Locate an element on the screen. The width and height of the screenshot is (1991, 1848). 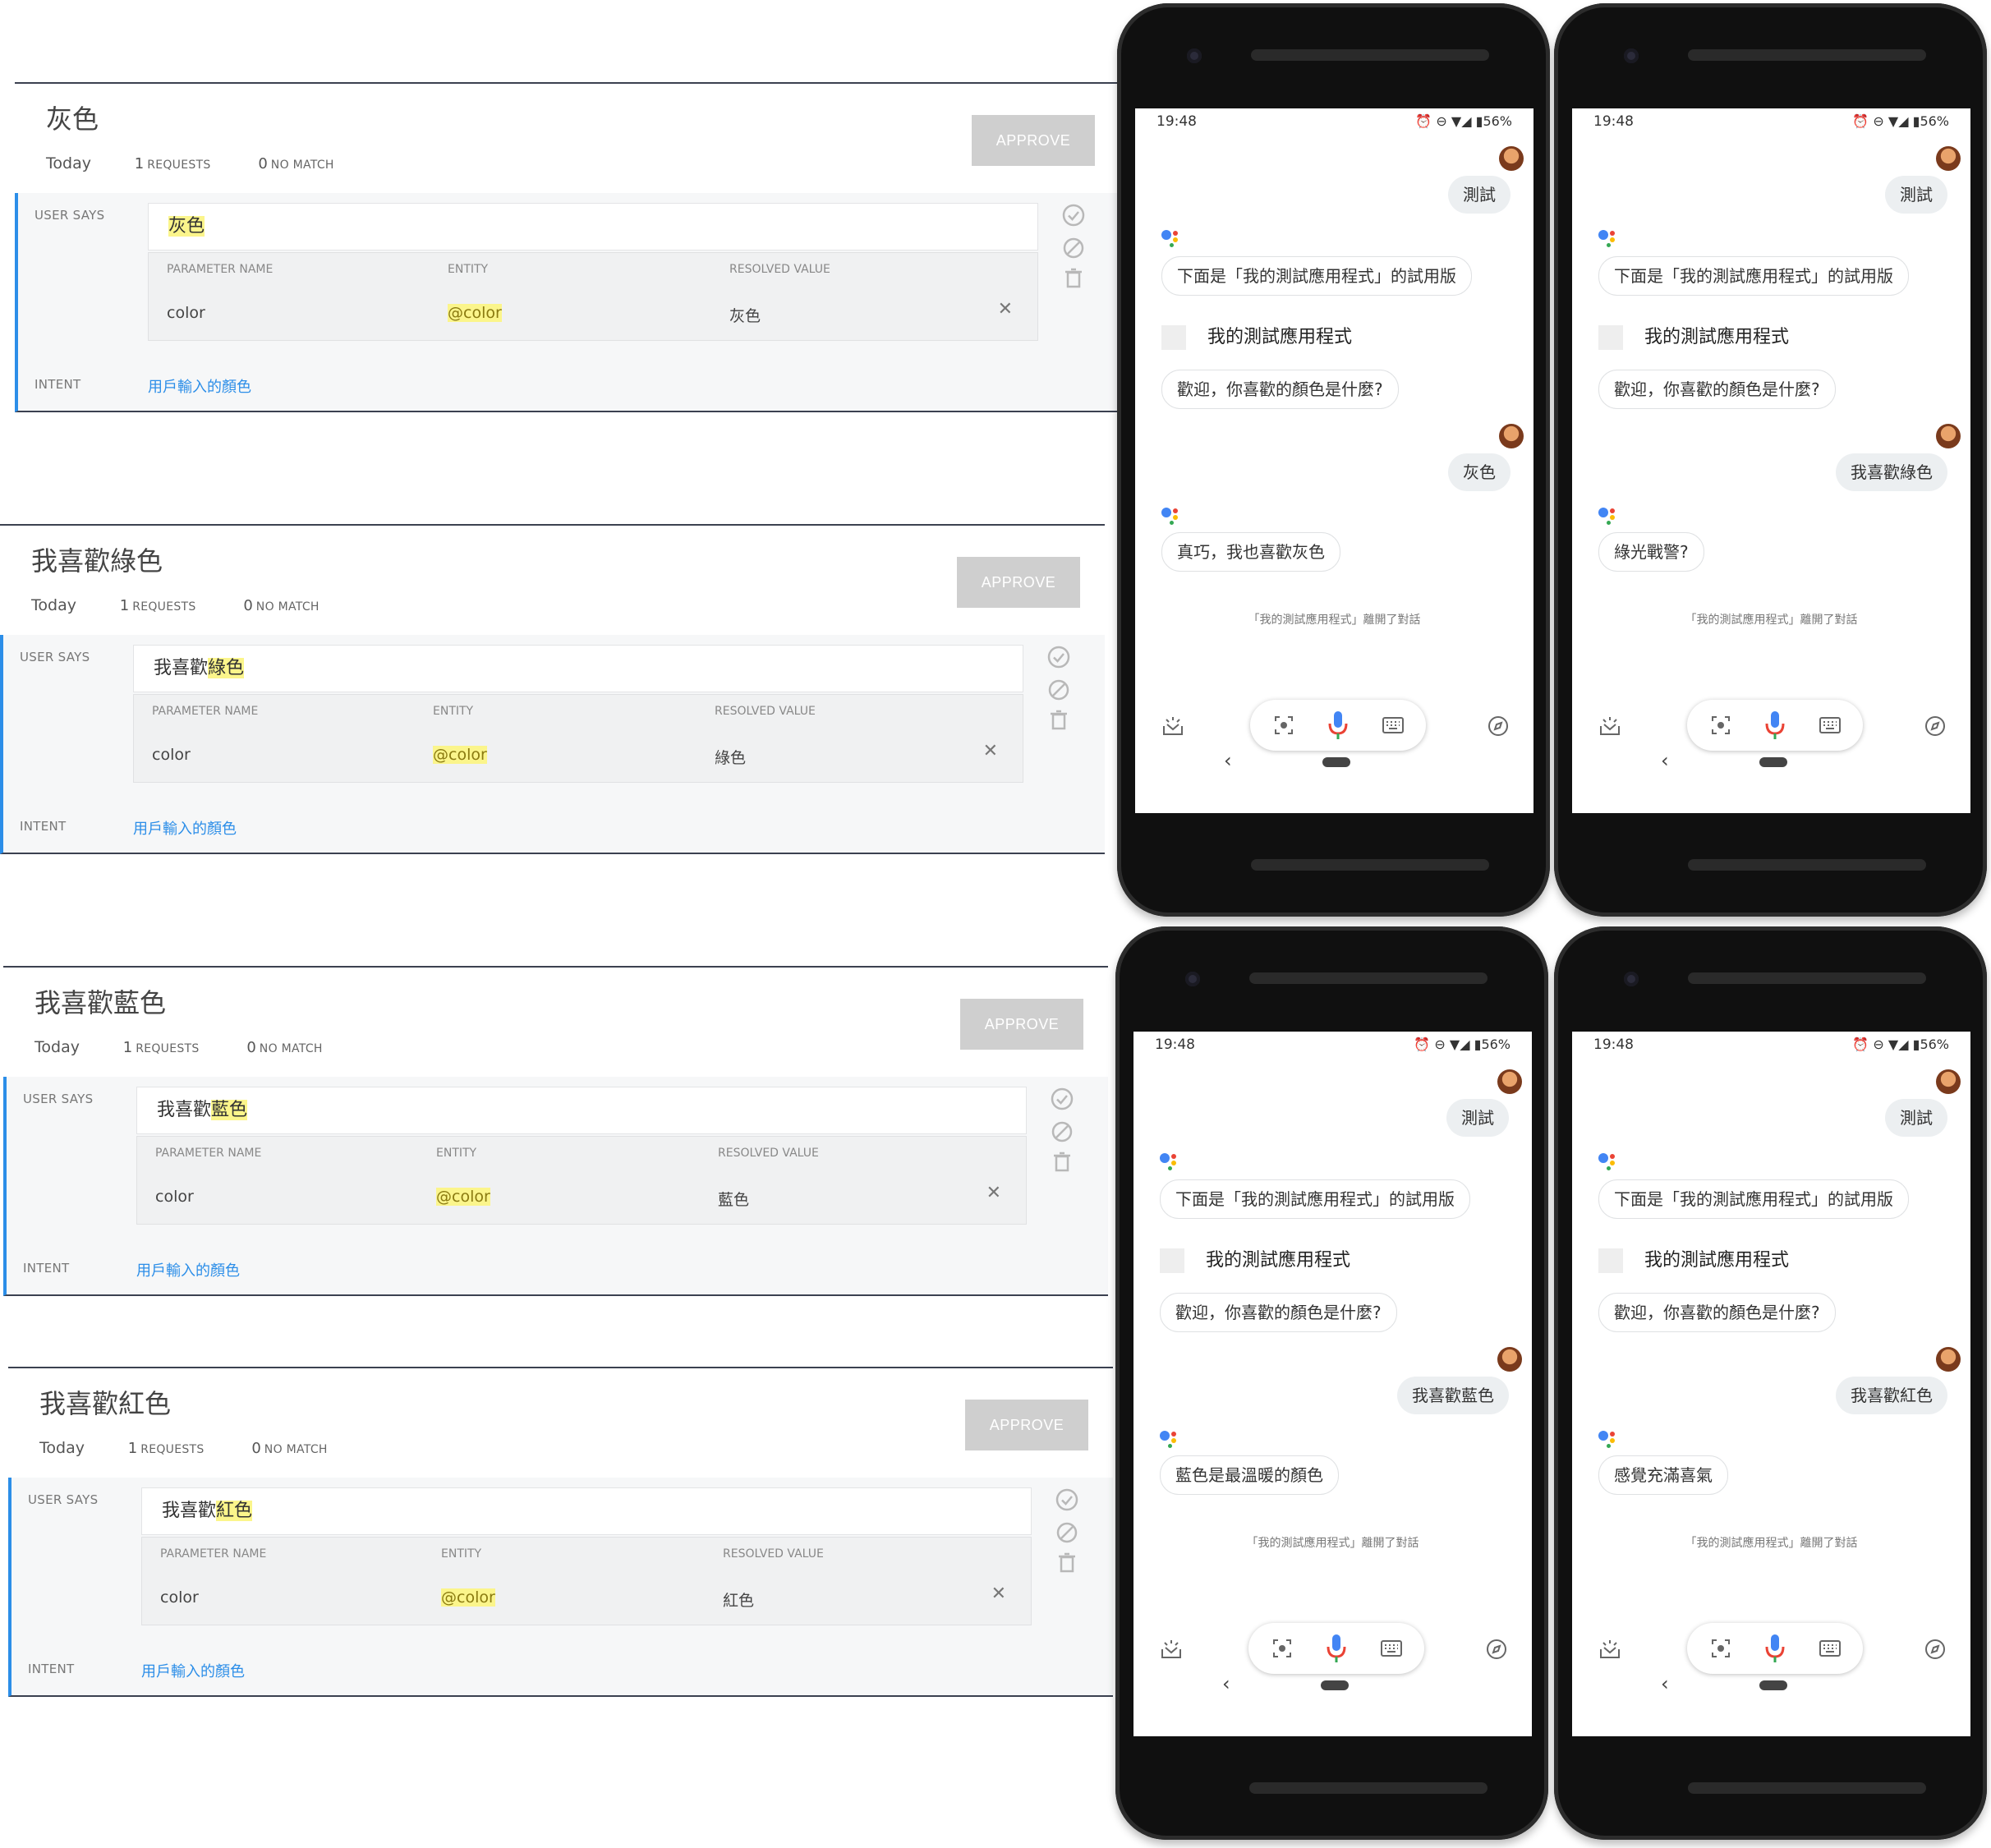
user-says-highlight: 綠色 is located at coordinates (226, 668).